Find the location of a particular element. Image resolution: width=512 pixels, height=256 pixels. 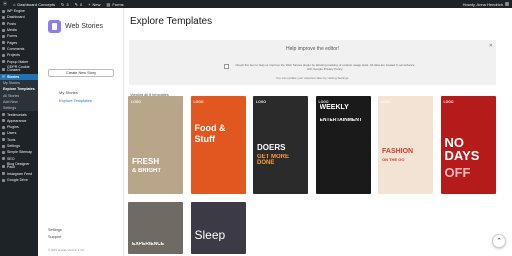

web-stories-logo: Web Stories is located at coordinates (75, 26).